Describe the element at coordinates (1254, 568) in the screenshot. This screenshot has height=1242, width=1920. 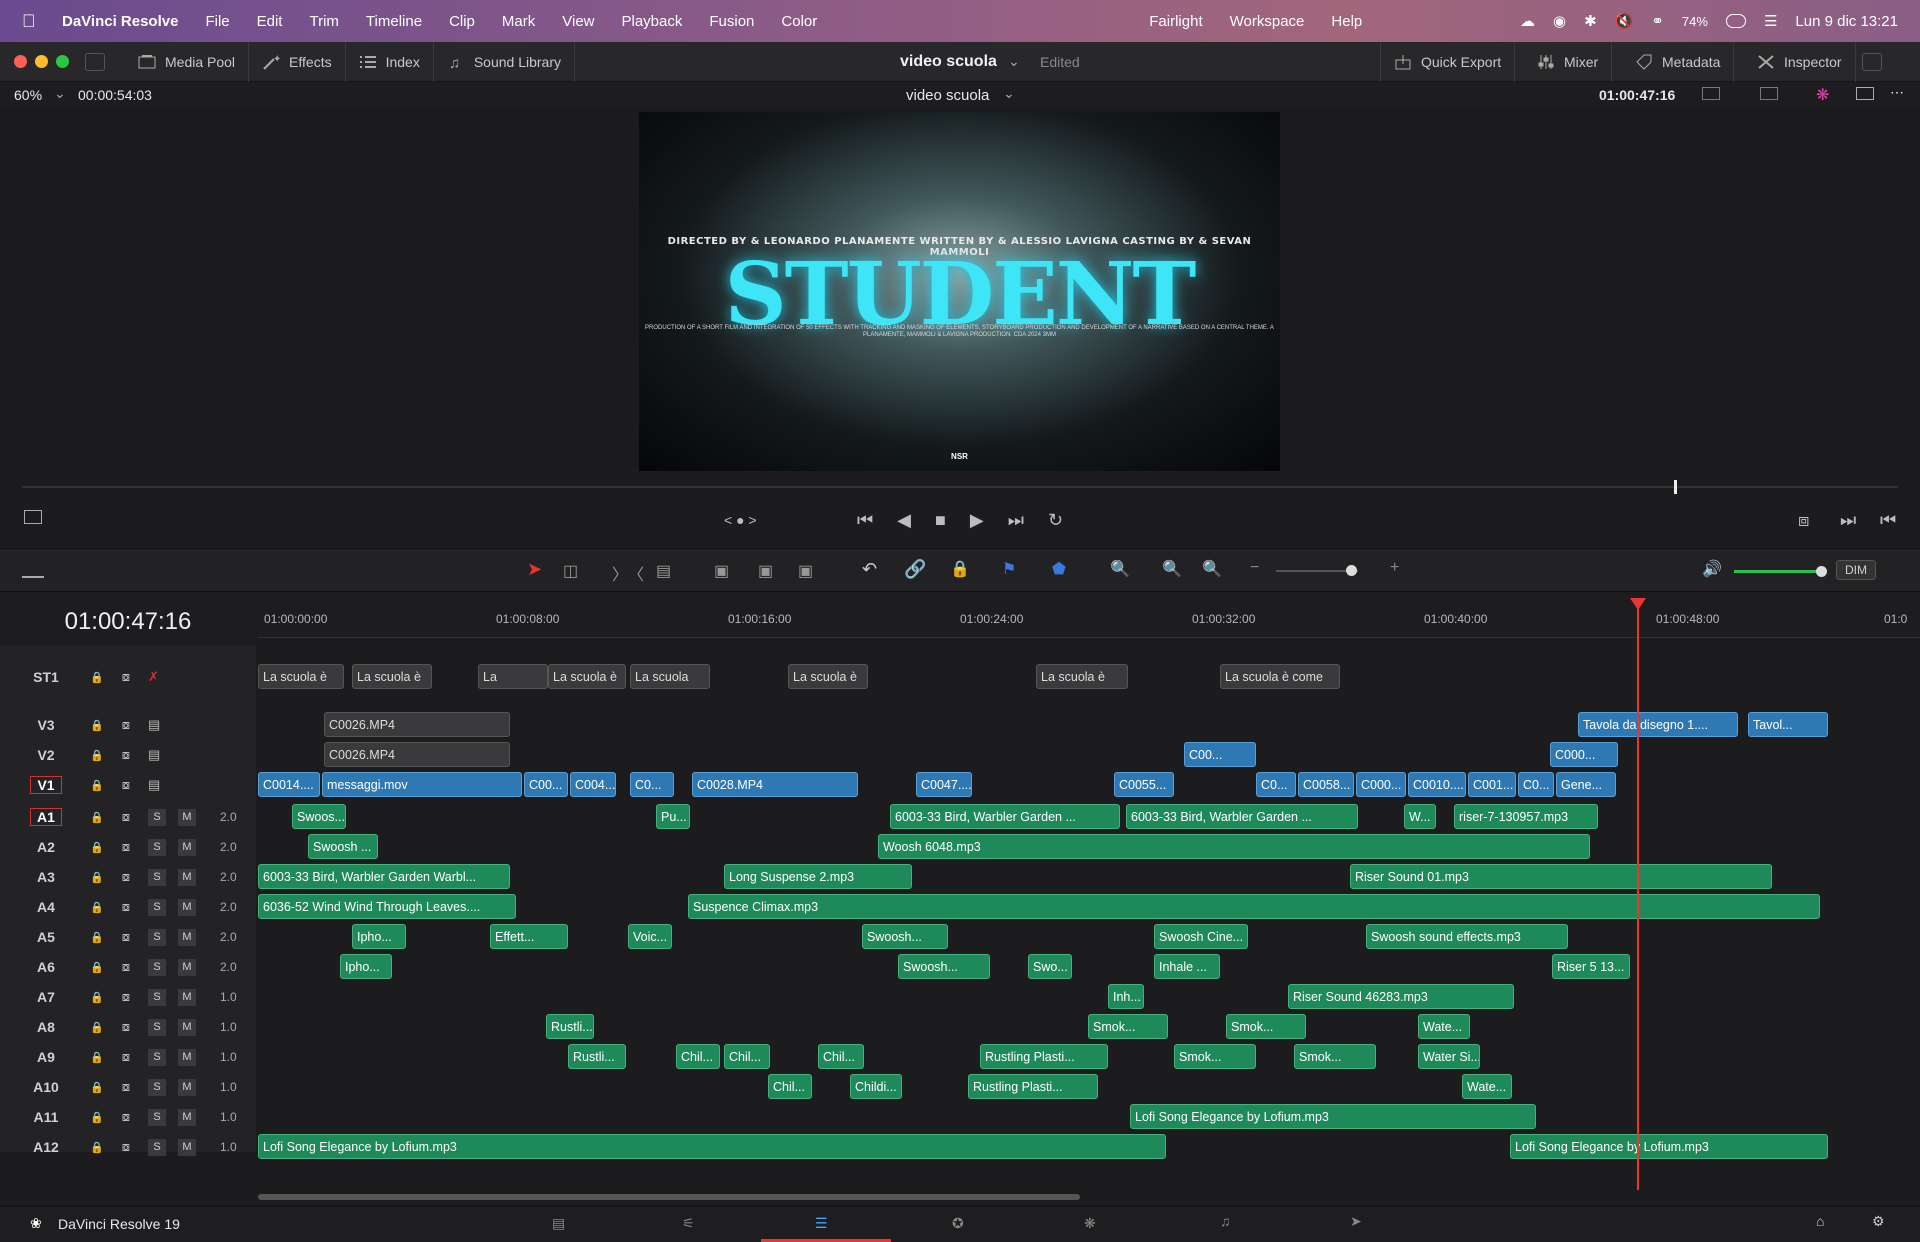
I see `zoom-out-icon: −` at that location.